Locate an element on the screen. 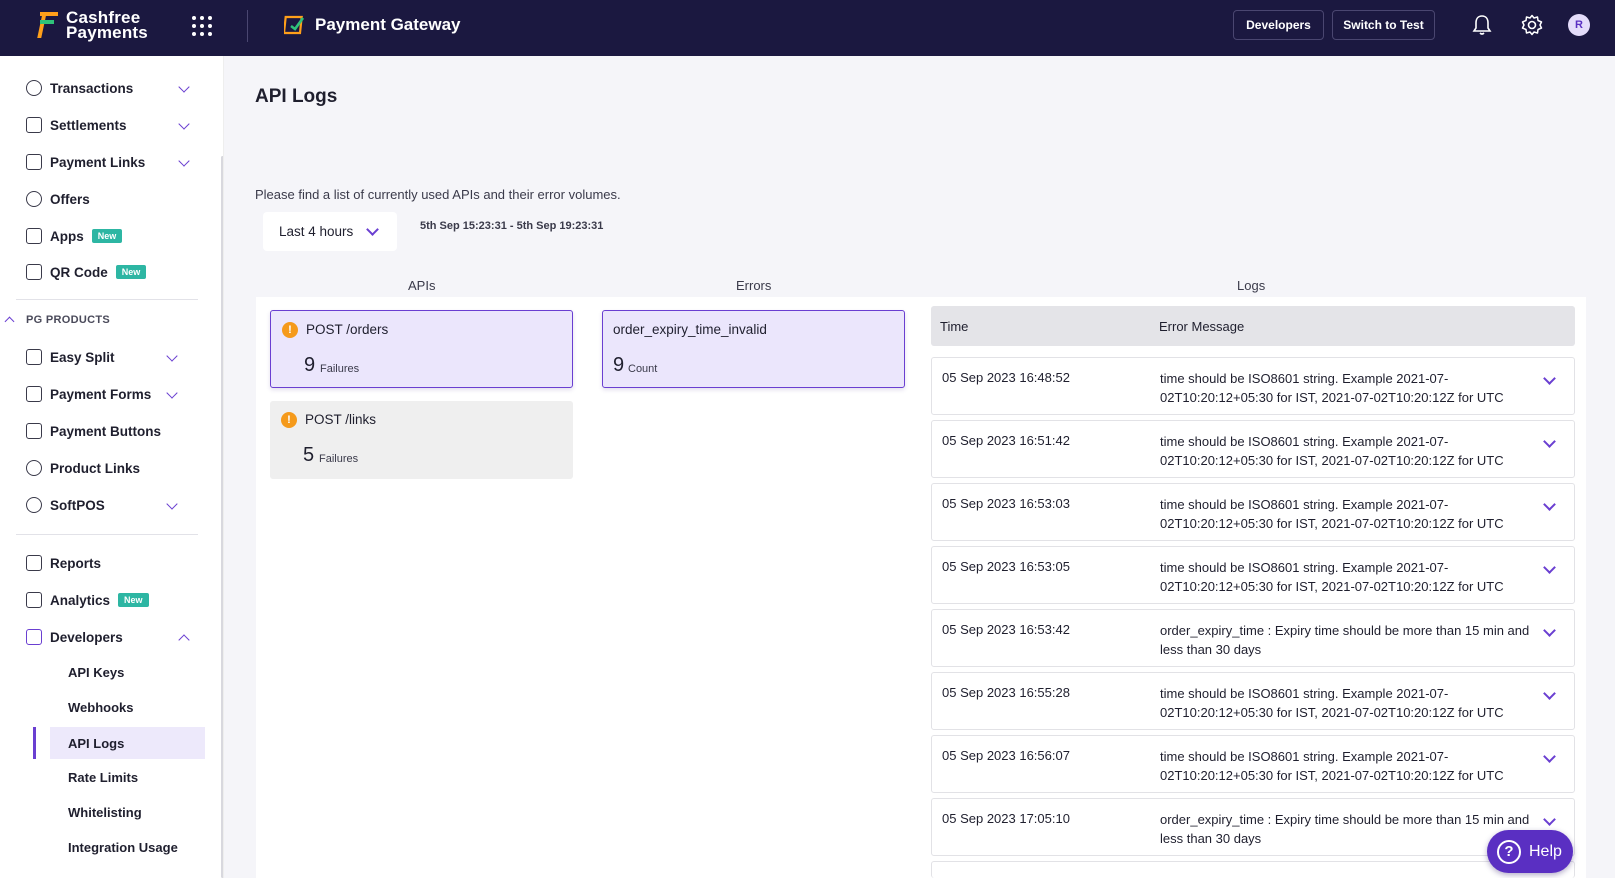 The image size is (1615, 878). page-title: API Logs is located at coordinates (296, 96).